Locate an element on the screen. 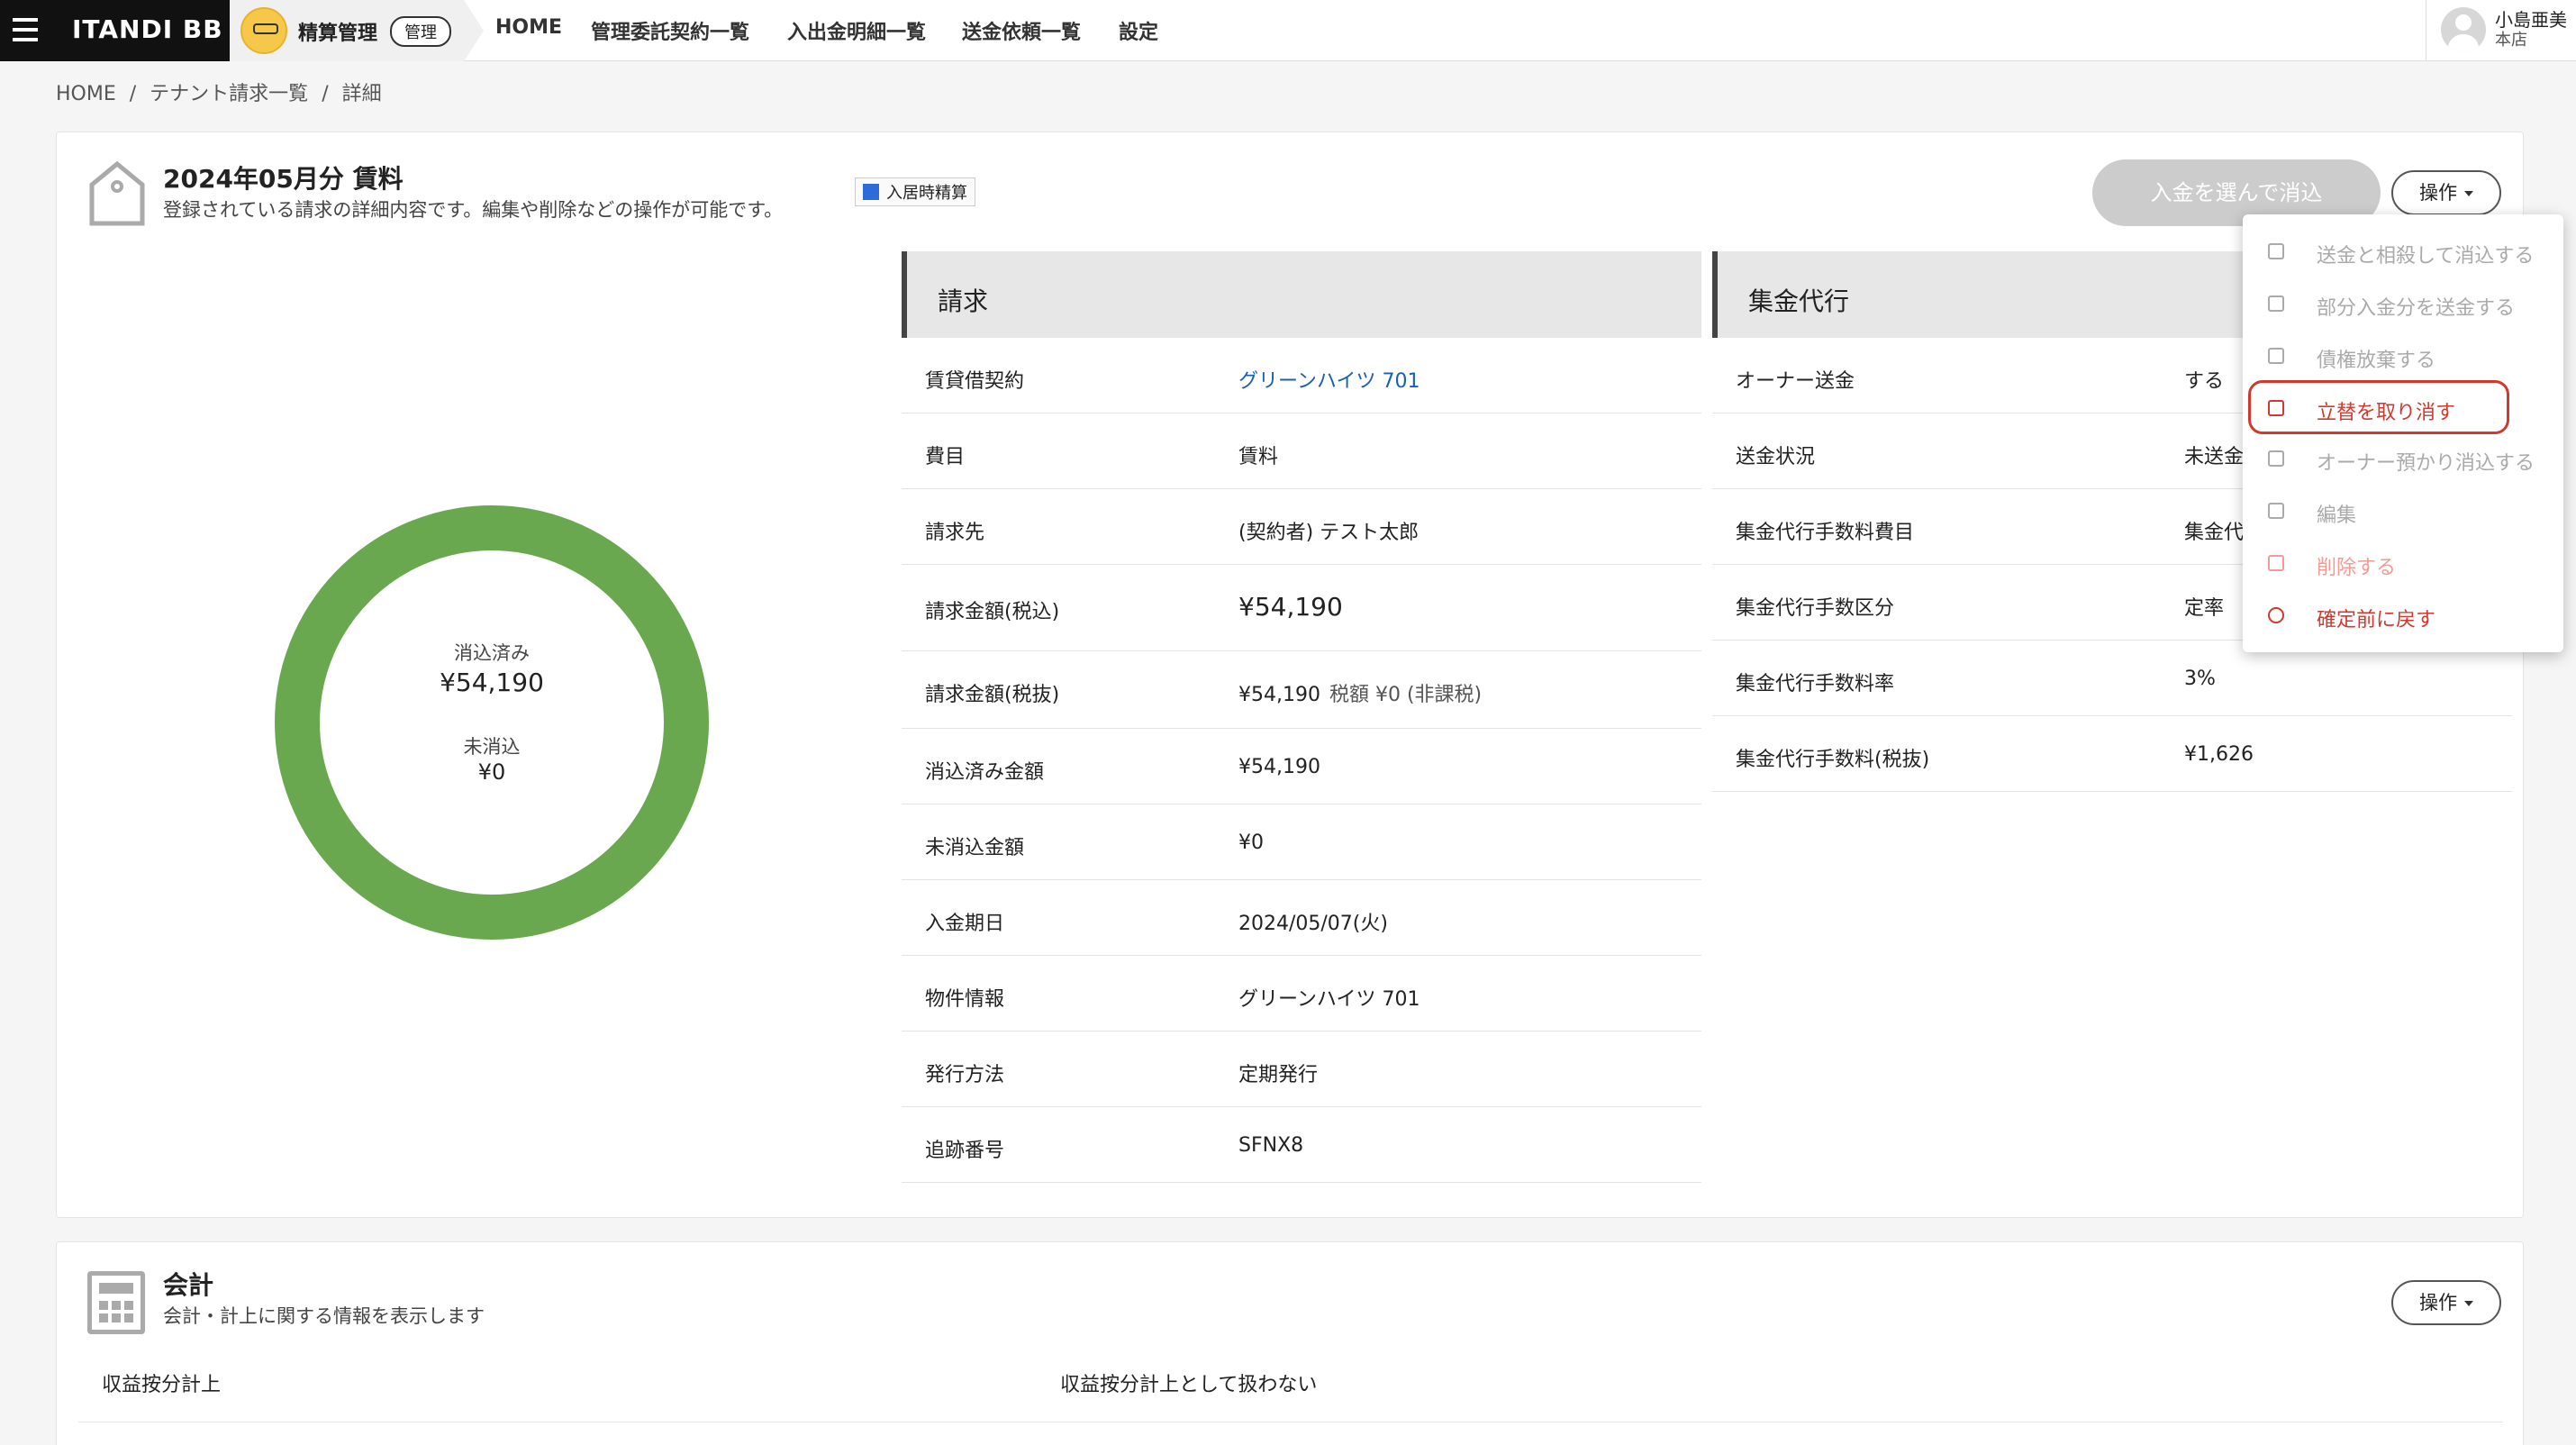 This screenshot has width=2576, height=1445. row-label: 入金期日 is located at coordinates (965, 924).